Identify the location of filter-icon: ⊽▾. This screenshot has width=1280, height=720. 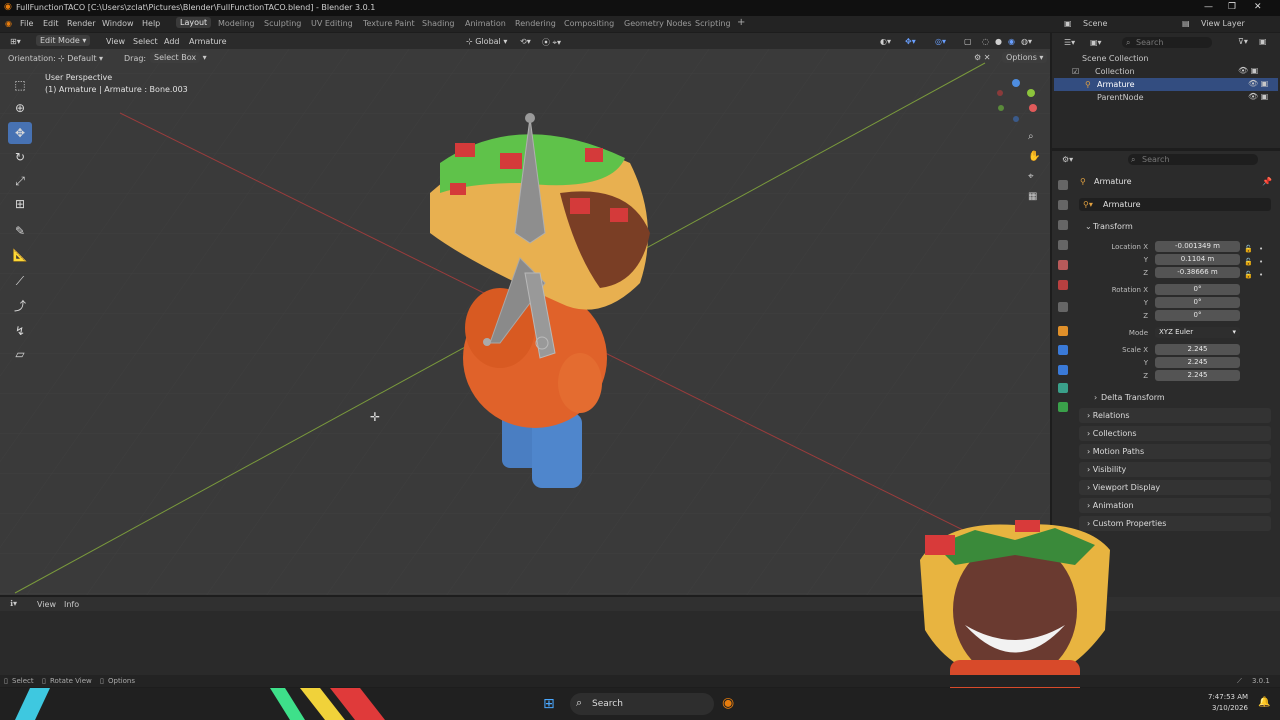
(1243, 41).